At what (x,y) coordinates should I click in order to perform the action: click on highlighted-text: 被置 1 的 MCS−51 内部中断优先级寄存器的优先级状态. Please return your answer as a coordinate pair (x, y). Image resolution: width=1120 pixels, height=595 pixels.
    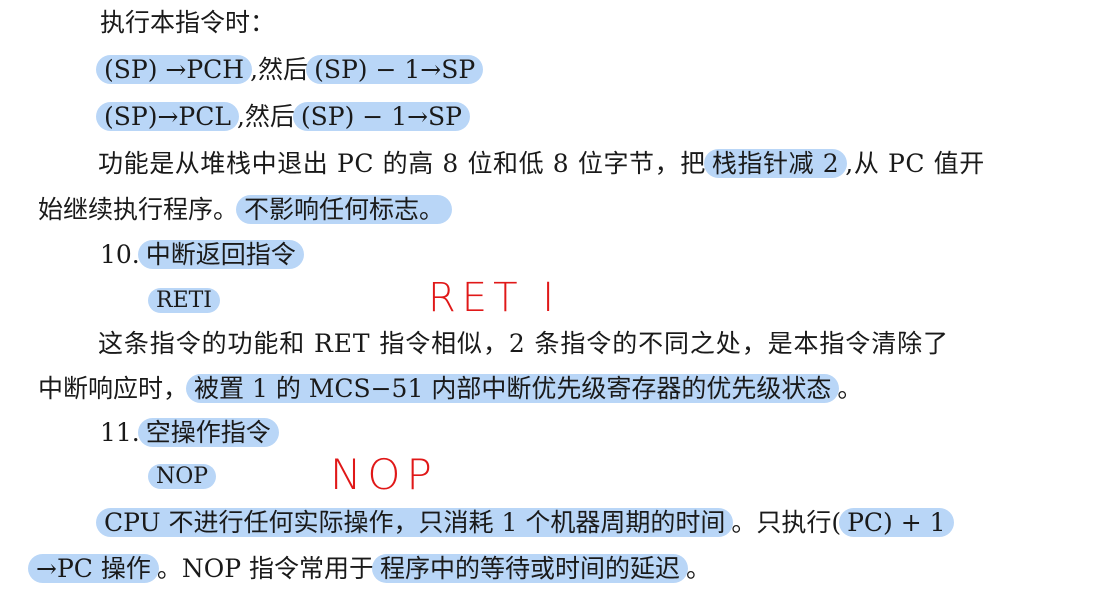
    Looking at the image, I should click on (513, 388).